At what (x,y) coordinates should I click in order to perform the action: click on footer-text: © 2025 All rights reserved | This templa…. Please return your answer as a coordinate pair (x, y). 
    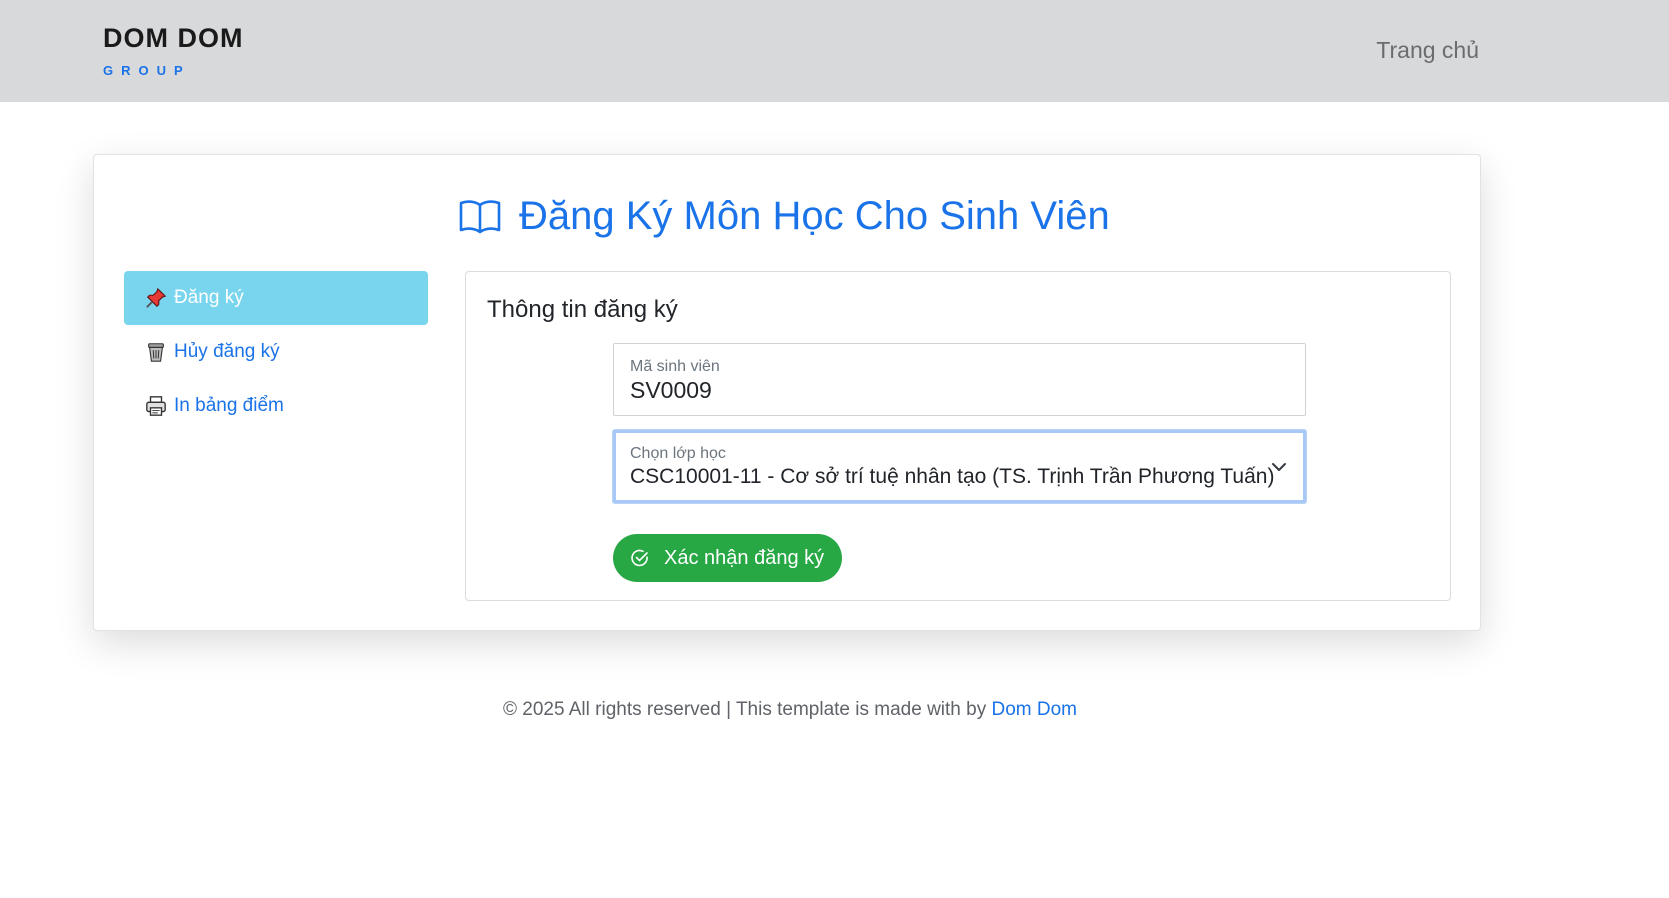
    Looking at the image, I should click on (747, 709).